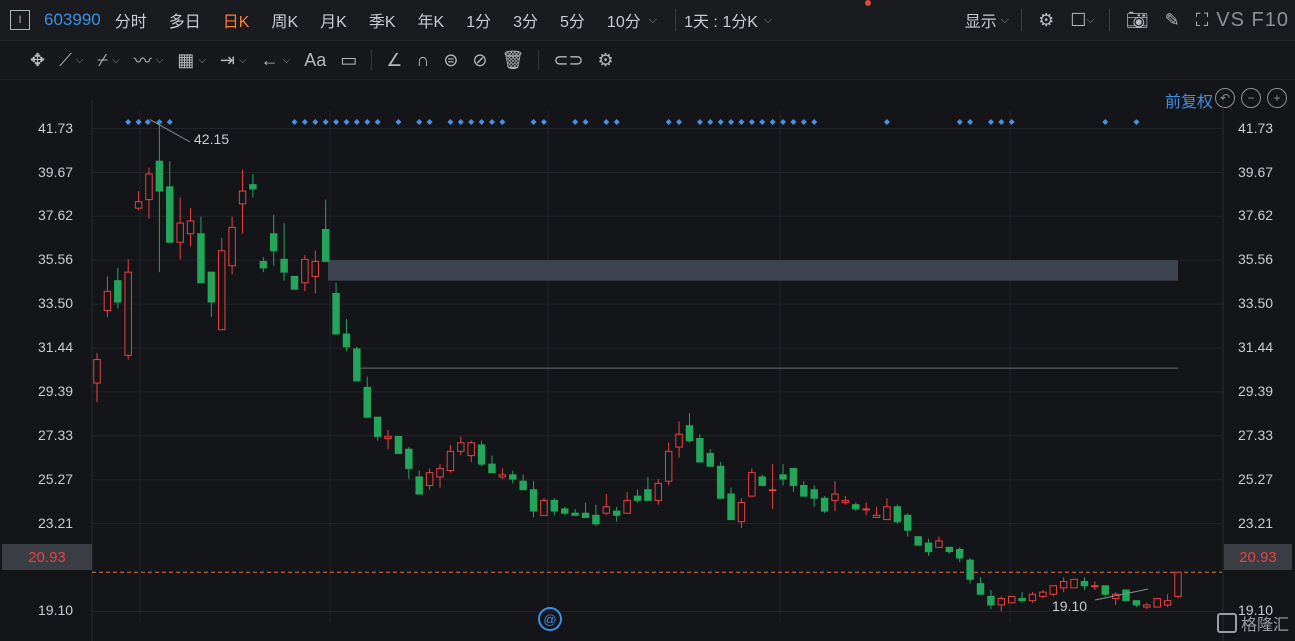 The height and width of the screenshot is (641, 1295). Describe the element at coordinates (1277, 98) in the screenshot. I see `zoom-in-icon: +` at that location.